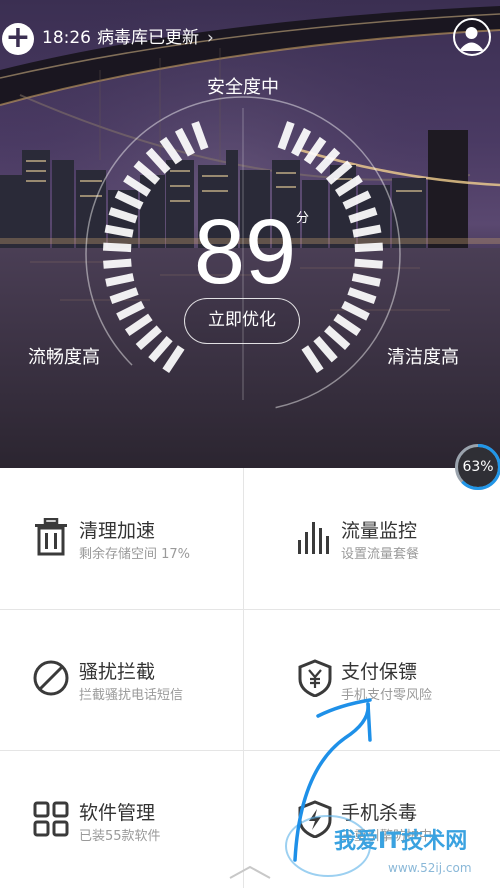 This screenshot has width=500, height=888. What do you see at coordinates (379, 531) in the screenshot?
I see `tile-title: 流量监控` at bounding box center [379, 531].